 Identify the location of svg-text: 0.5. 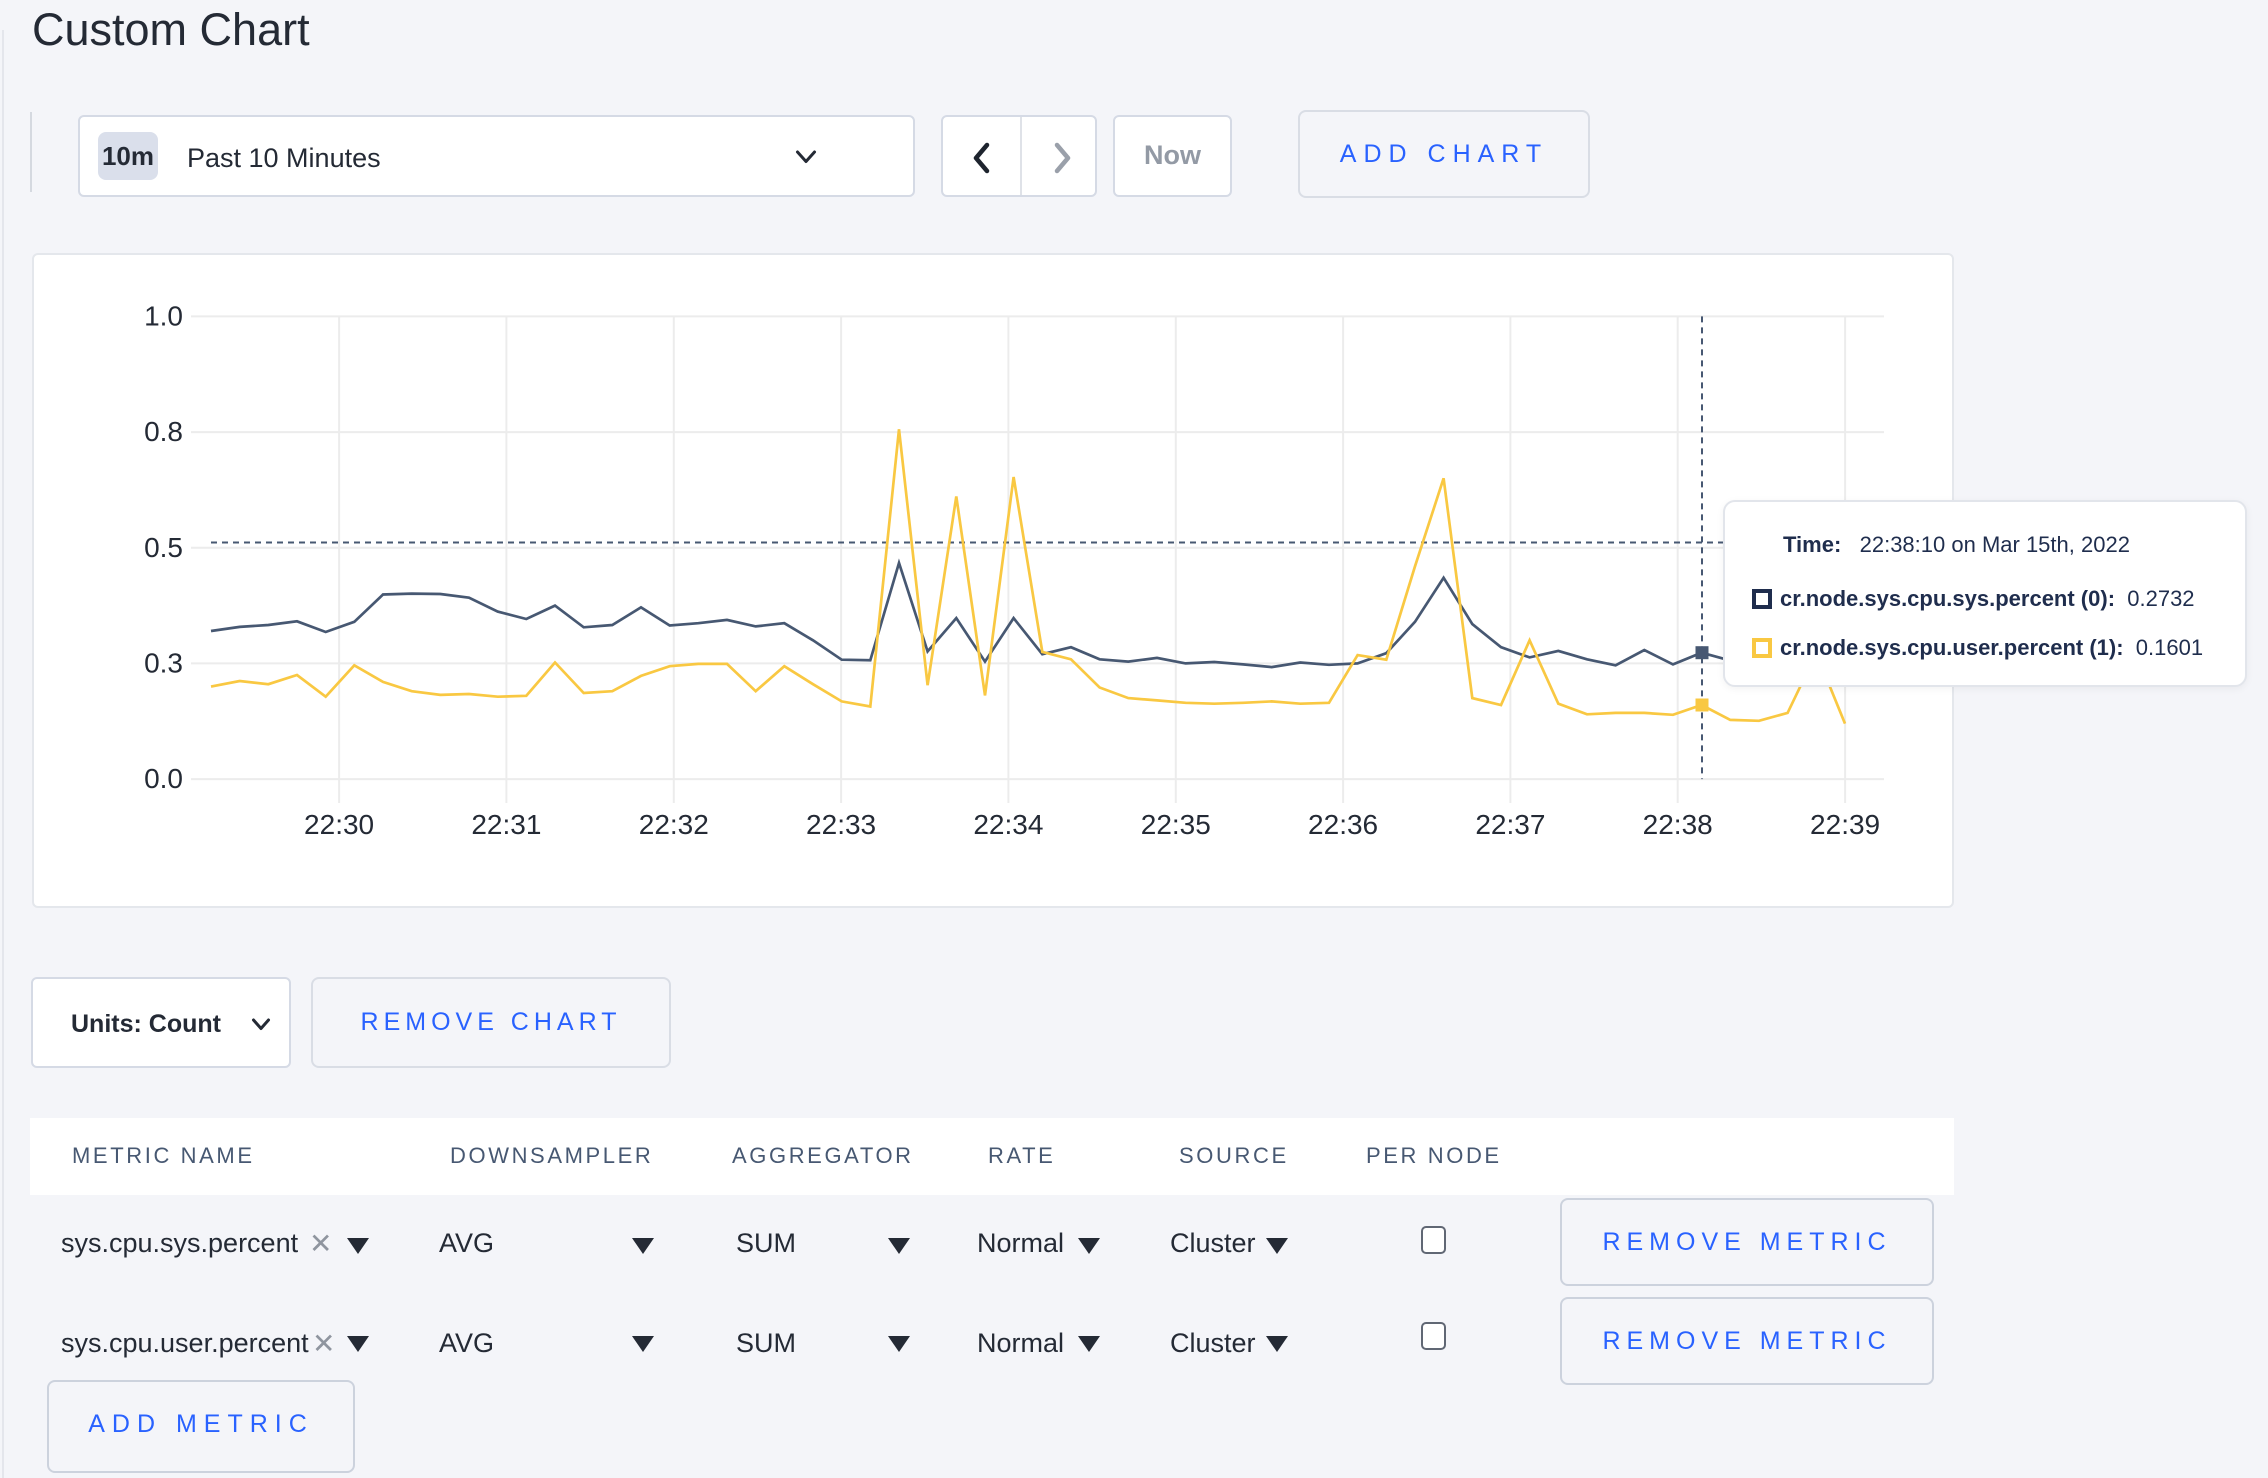
(163, 547).